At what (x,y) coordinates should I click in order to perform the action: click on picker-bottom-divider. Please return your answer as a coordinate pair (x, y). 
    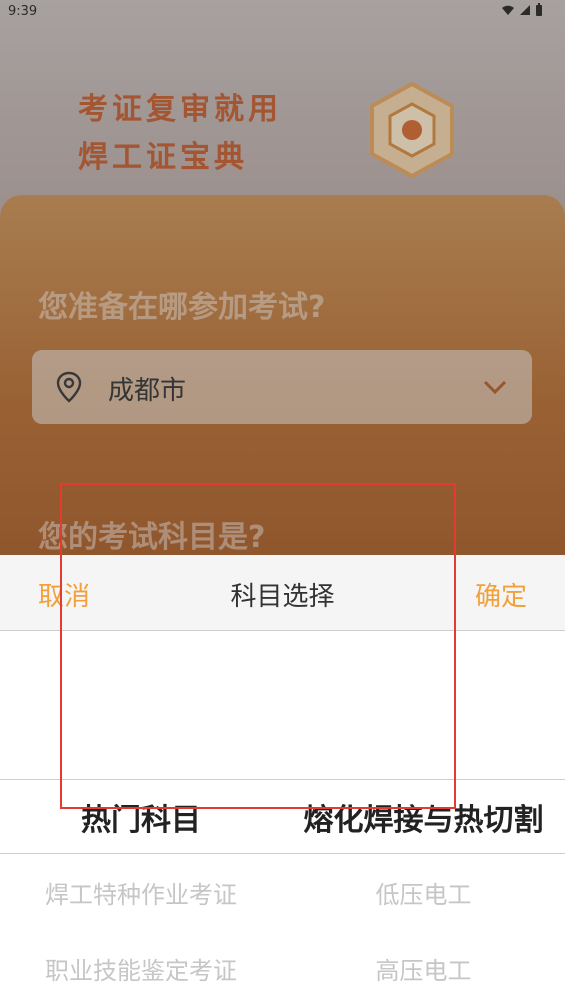
    Looking at the image, I should click on (282, 853).